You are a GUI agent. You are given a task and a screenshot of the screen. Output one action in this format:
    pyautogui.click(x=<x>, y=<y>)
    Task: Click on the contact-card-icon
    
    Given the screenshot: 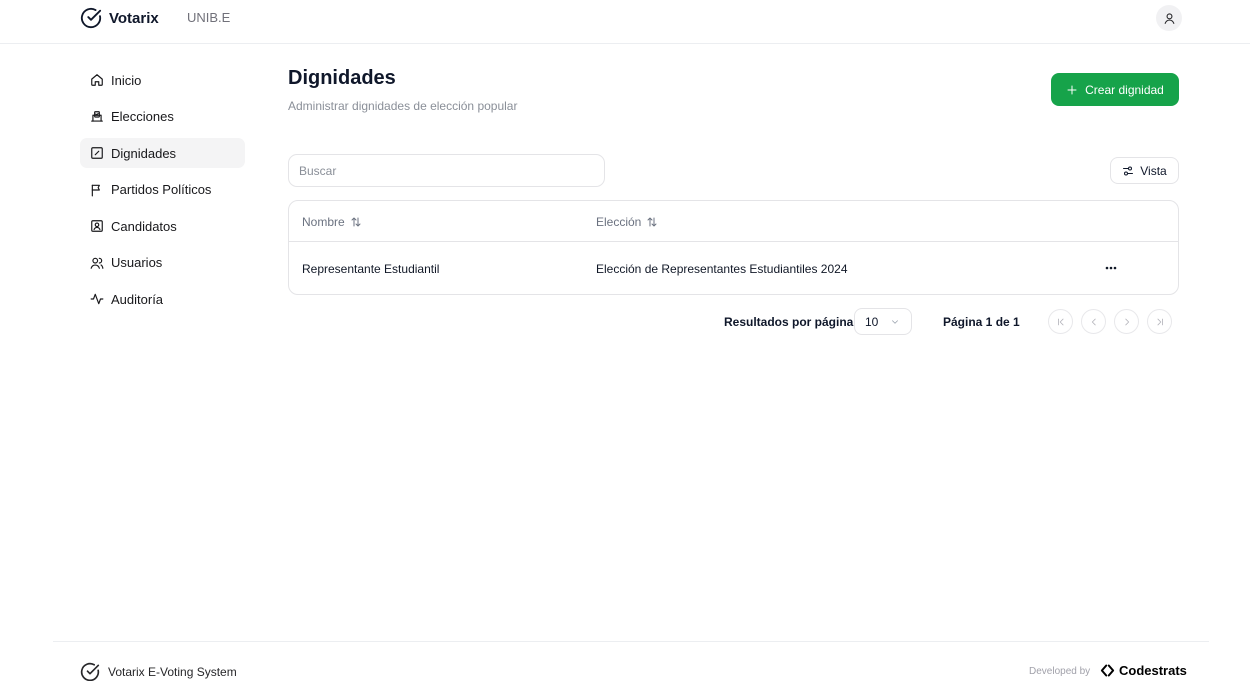 What is the action you would take?
    pyautogui.click(x=97, y=226)
    